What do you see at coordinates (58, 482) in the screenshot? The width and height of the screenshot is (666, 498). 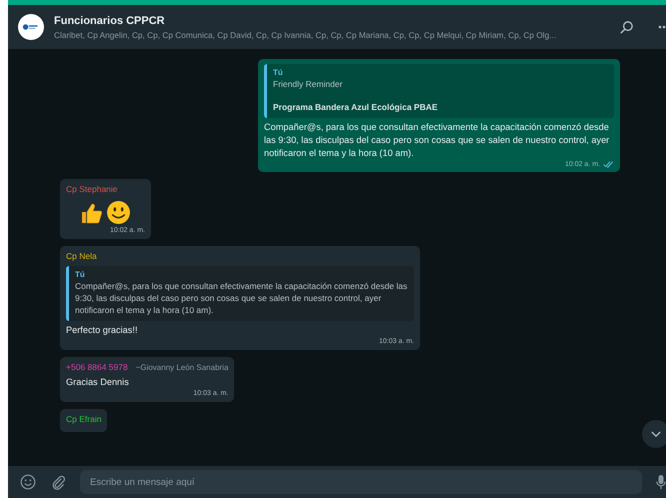 I see `paperclip-icon` at bounding box center [58, 482].